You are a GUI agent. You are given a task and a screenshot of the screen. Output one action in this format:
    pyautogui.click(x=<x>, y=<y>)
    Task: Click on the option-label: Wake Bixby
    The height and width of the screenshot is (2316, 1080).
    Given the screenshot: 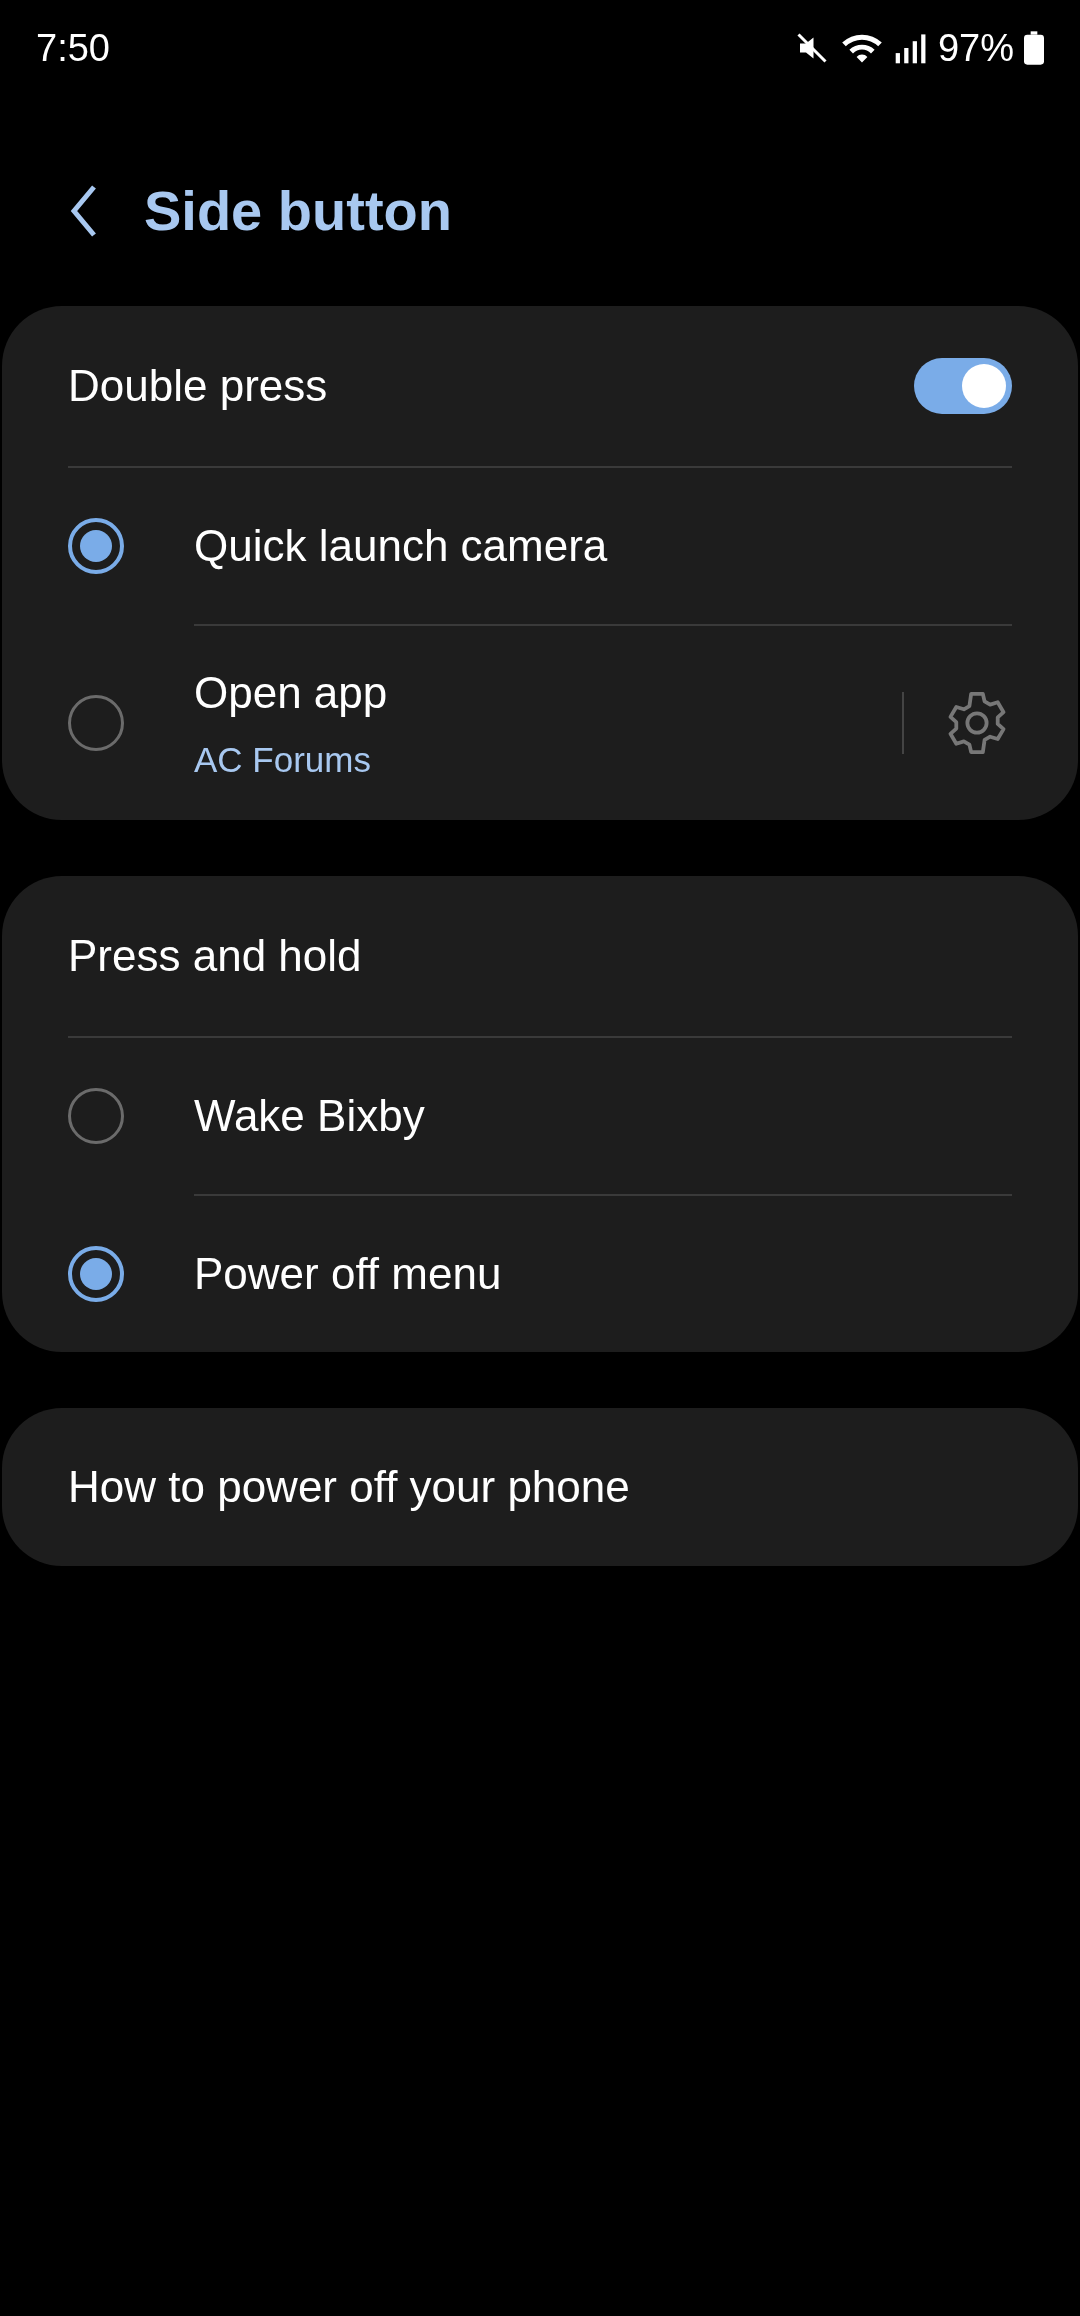 What is the action you would take?
    pyautogui.click(x=310, y=1116)
    